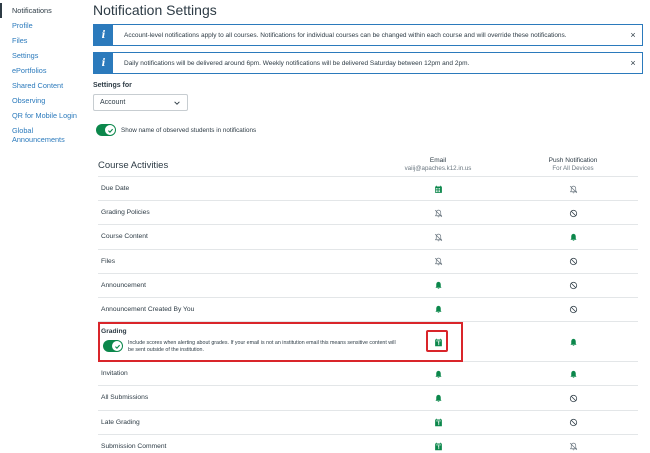 The height and width of the screenshot is (453, 650). I want to click on page-title: Notification Settings, so click(155, 10).